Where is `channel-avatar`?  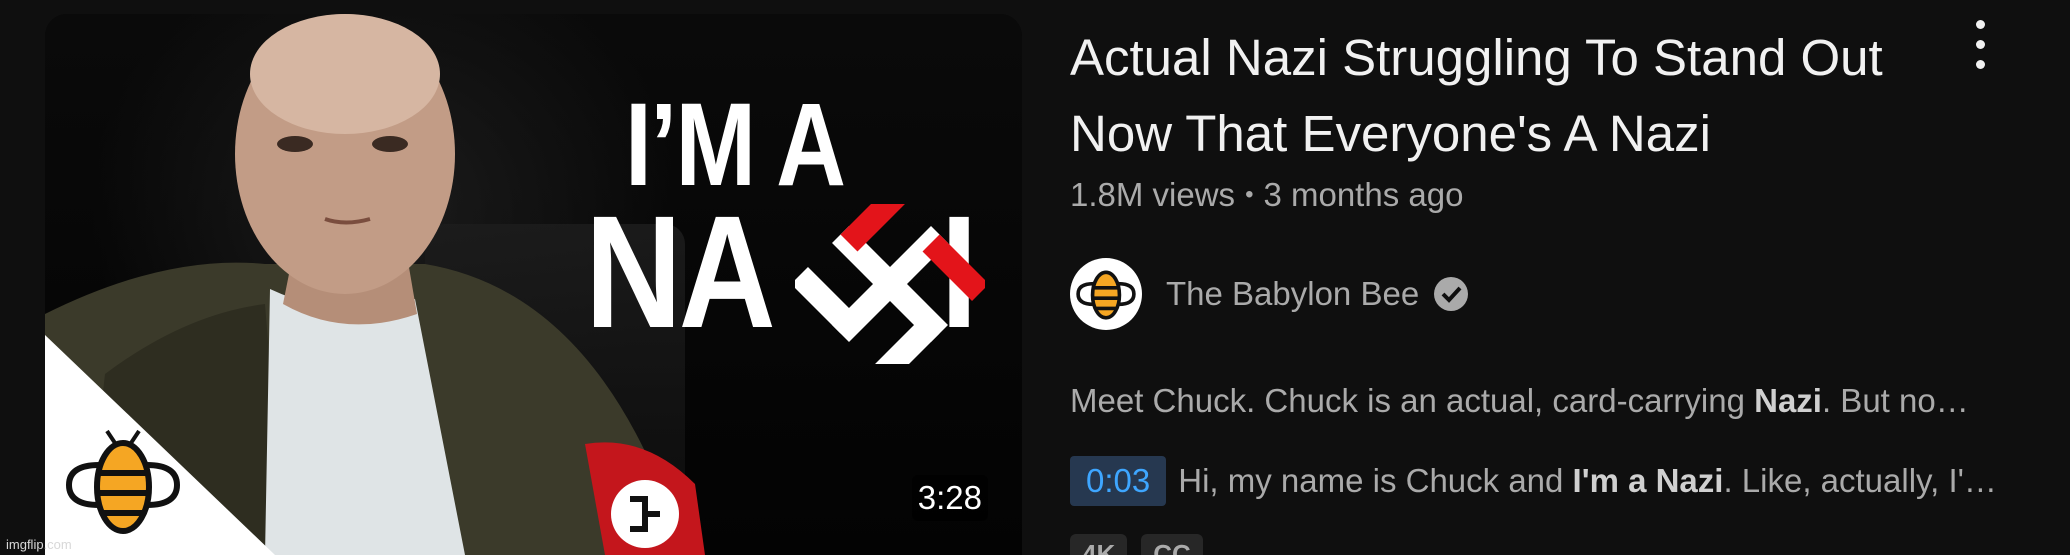
channel-avatar is located at coordinates (1106, 294).